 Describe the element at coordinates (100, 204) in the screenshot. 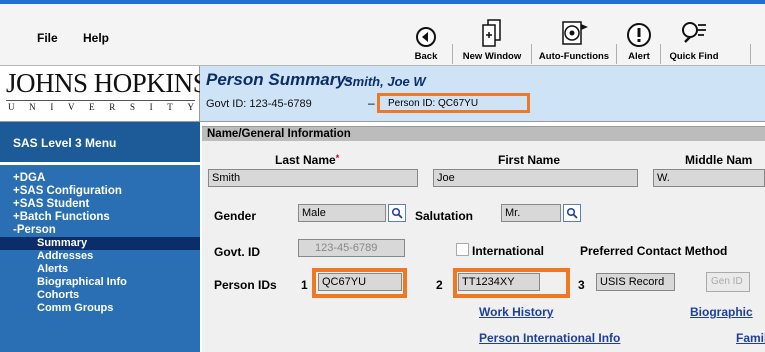

I see `sidebar-item-sas-student: +SAS Student` at that location.